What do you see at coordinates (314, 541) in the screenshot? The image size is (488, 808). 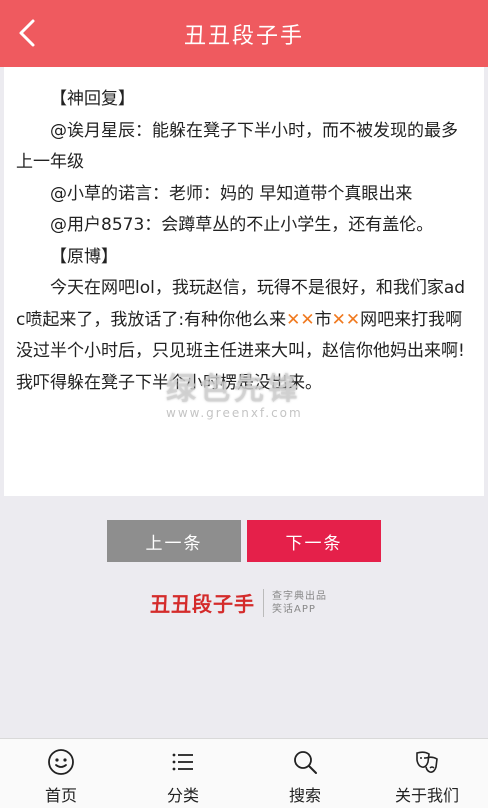 I see `next-button: 下一条` at bounding box center [314, 541].